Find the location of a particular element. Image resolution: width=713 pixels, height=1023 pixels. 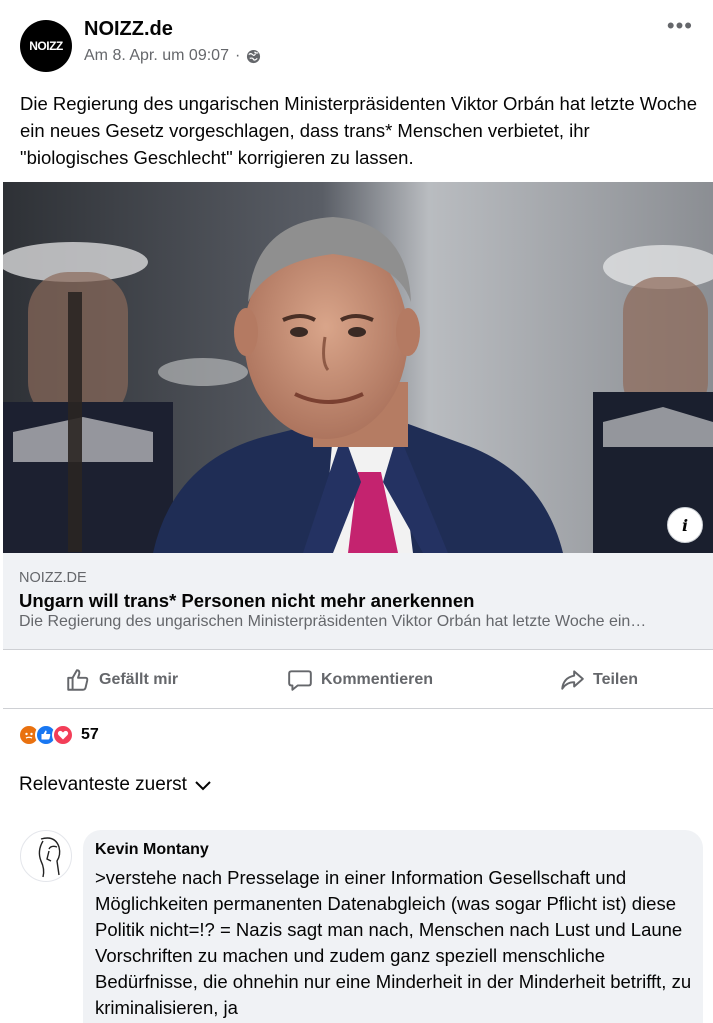

post-meta: Am 8. Apr. um 09:07 · is located at coordinates (172, 56).